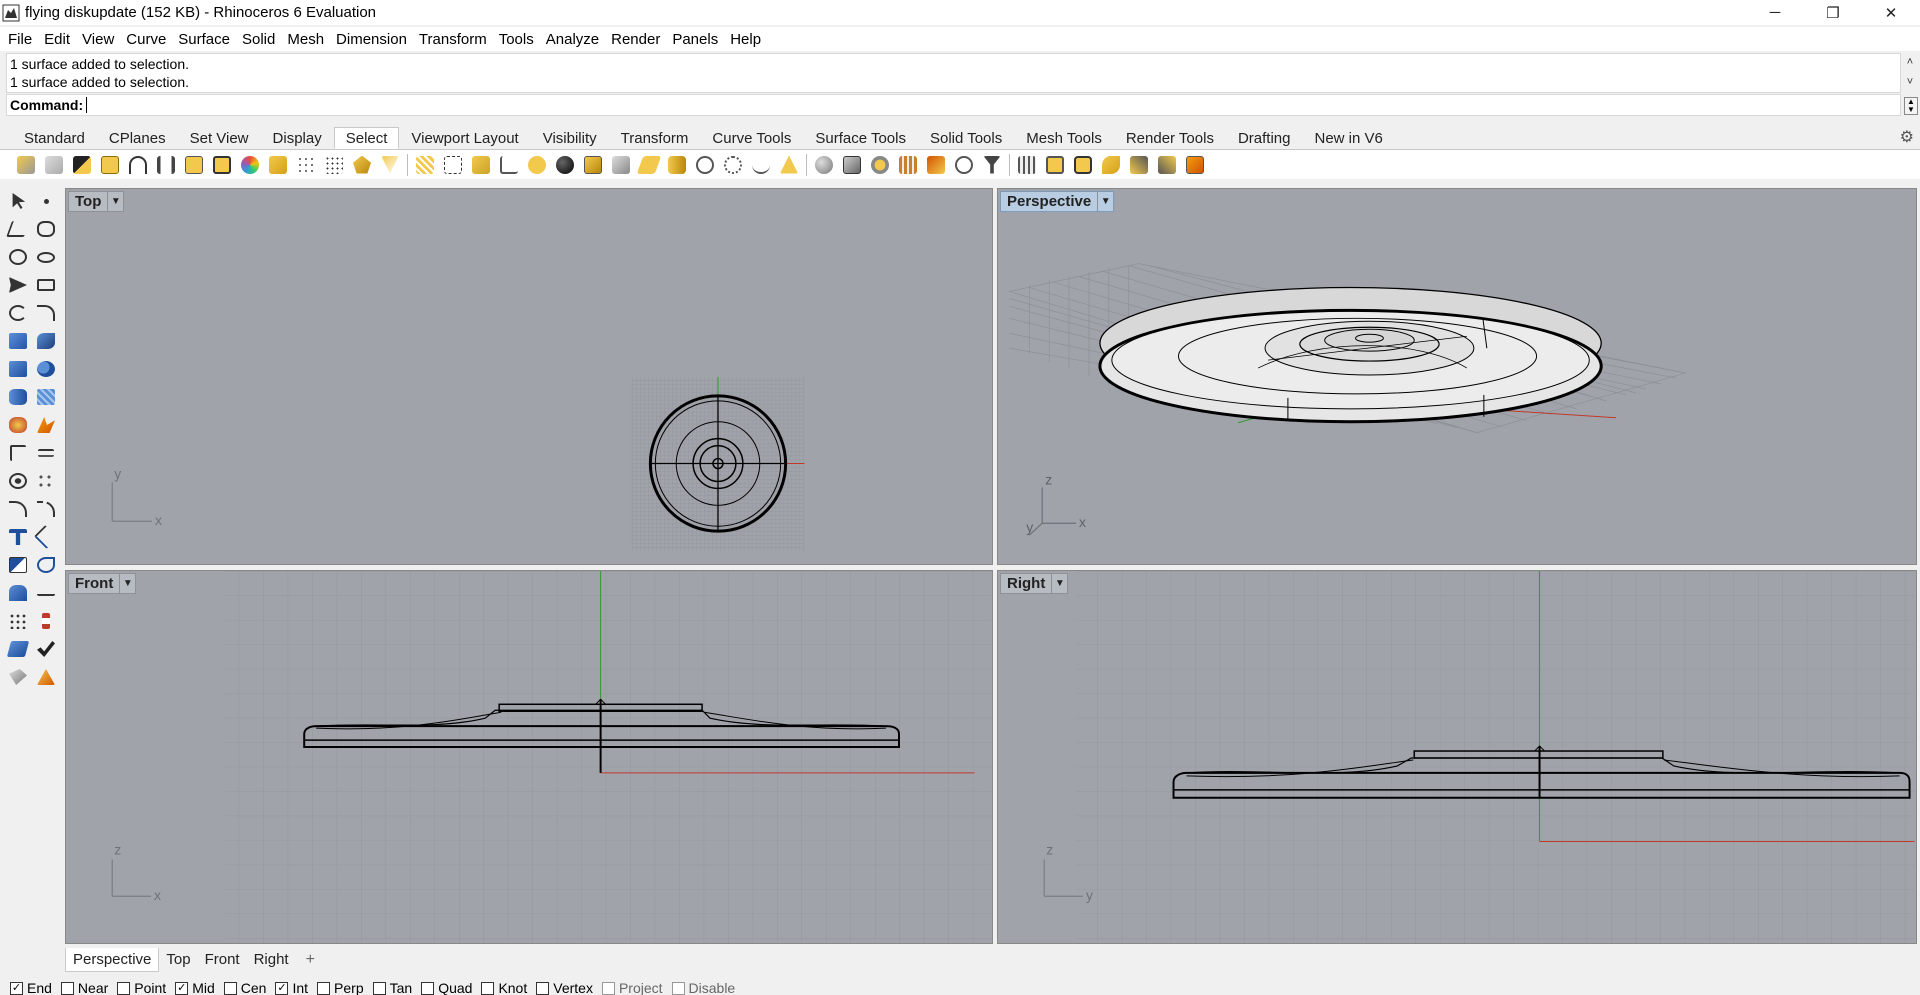 The image size is (1920, 995). What do you see at coordinates (635, 39) in the screenshot?
I see `menu-render: Render` at bounding box center [635, 39].